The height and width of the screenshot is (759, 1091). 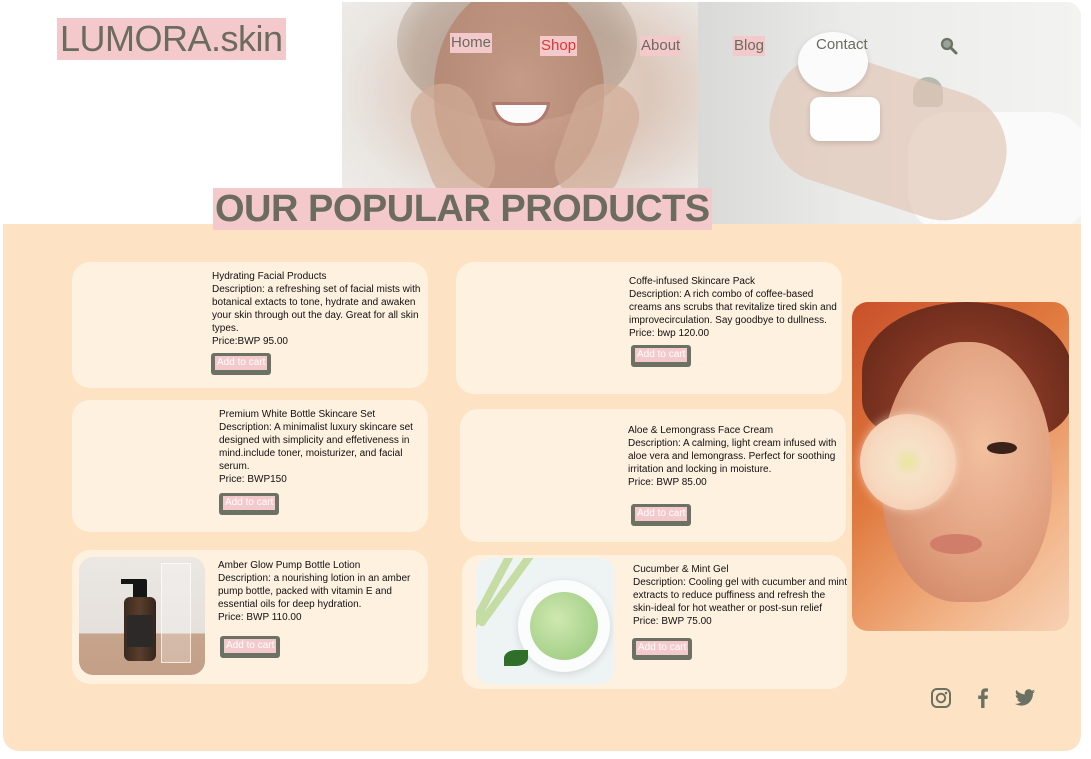 I want to click on product-name: Amber Glow Pump Bottle Lotion, so click(x=289, y=565).